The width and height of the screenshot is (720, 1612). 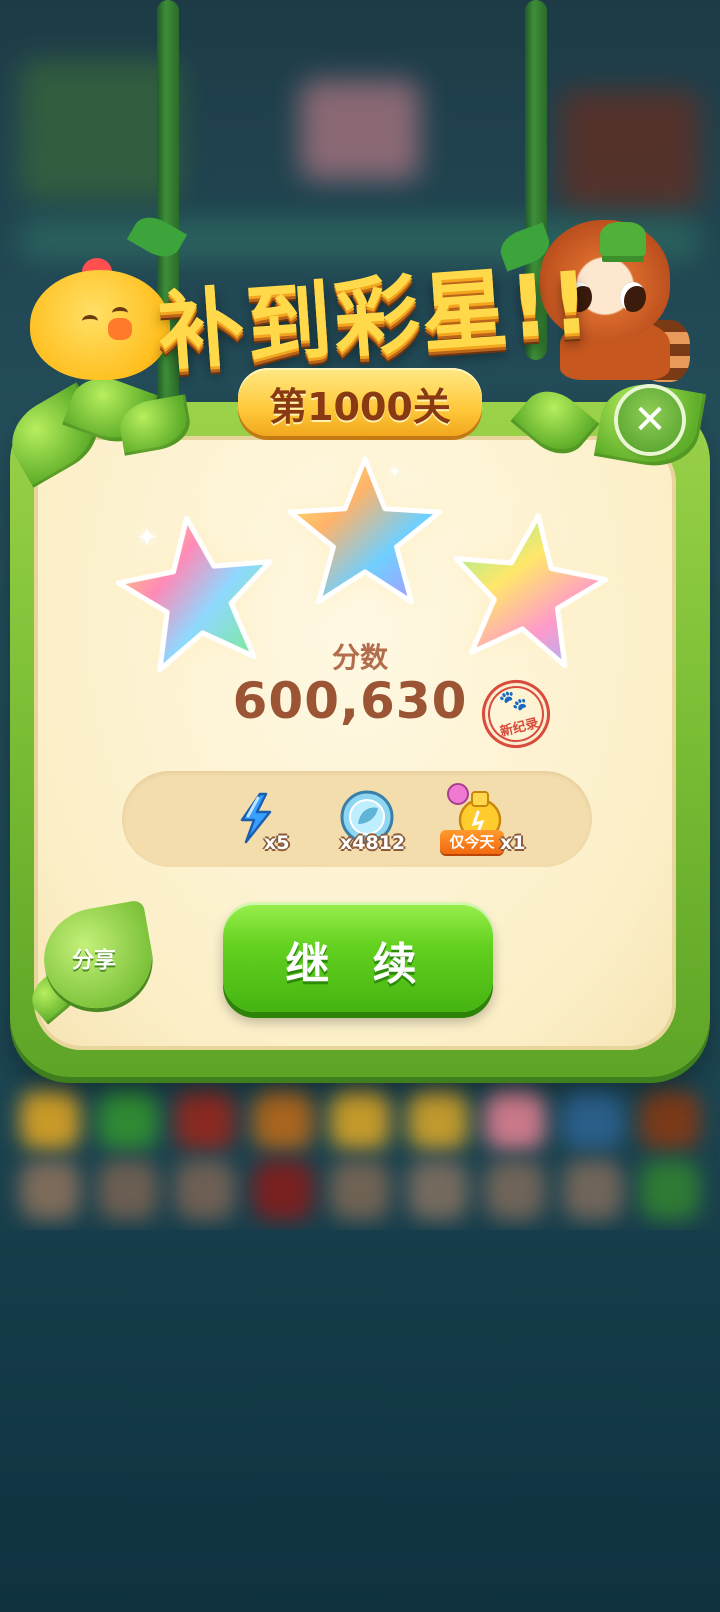 What do you see at coordinates (373, 843) in the screenshot?
I see `reward-quantity: x4812` at bounding box center [373, 843].